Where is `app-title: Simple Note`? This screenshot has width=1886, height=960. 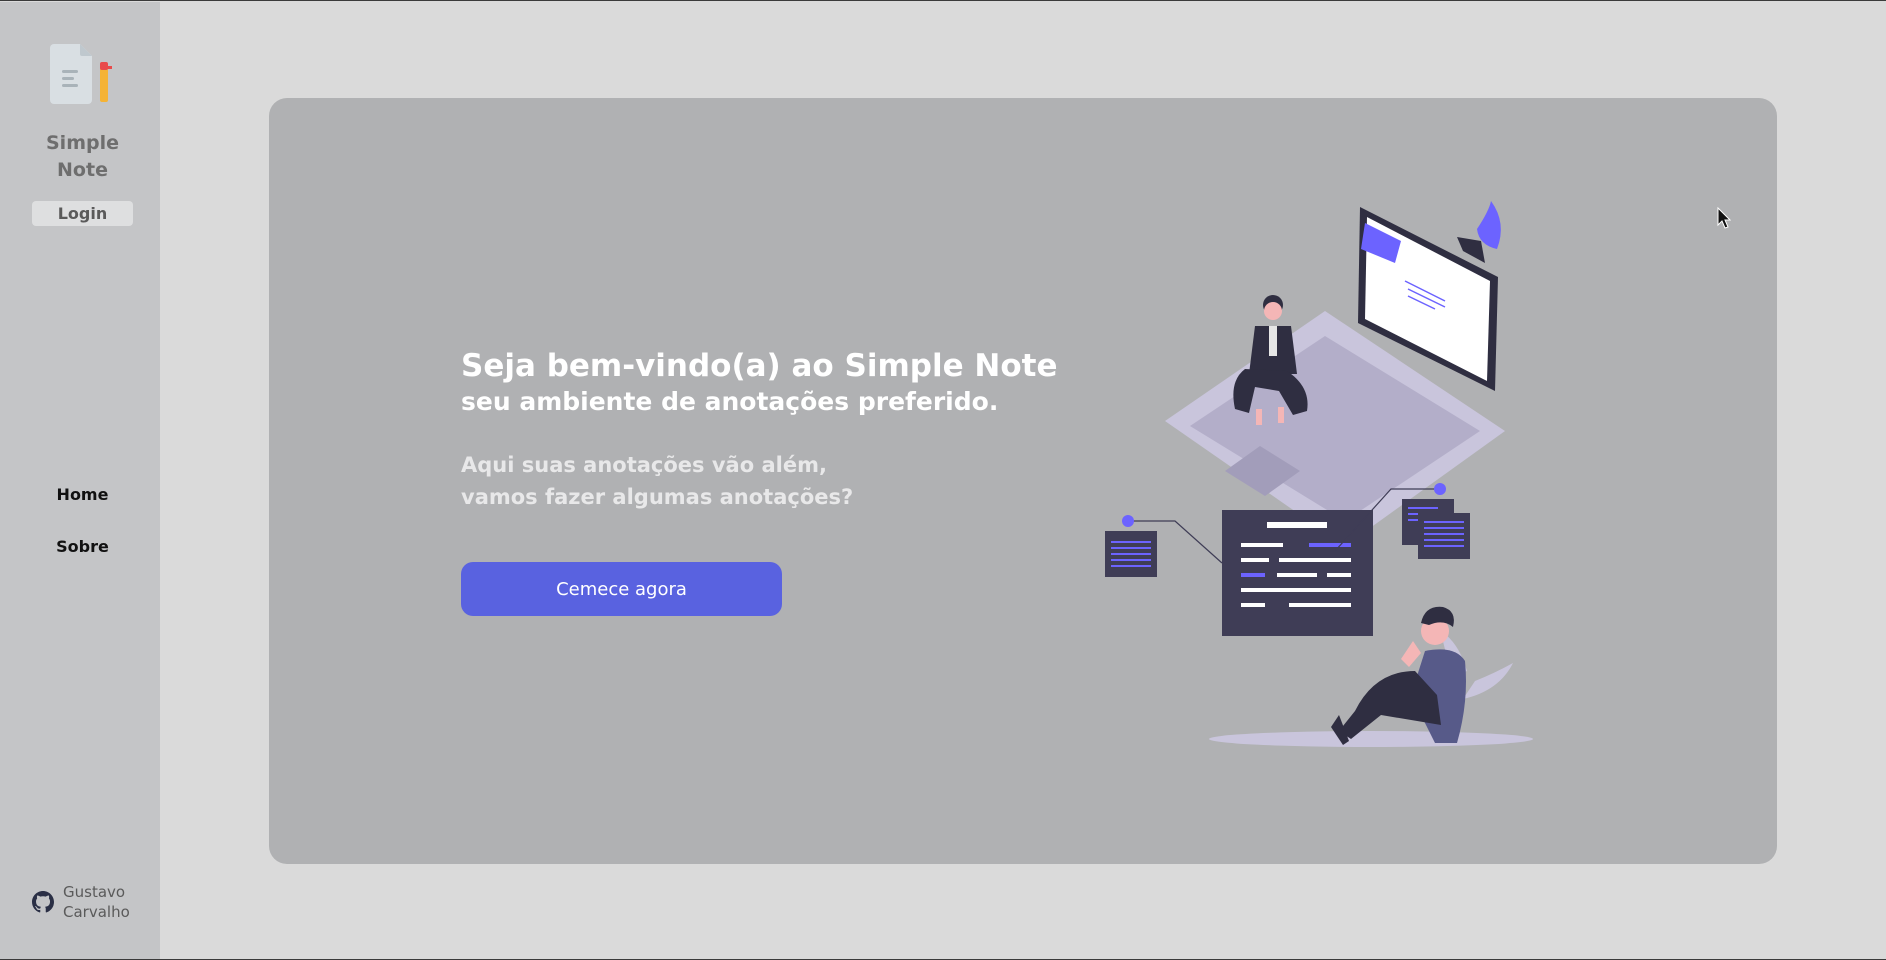 app-title: Simple Note is located at coordinates (82, 157).